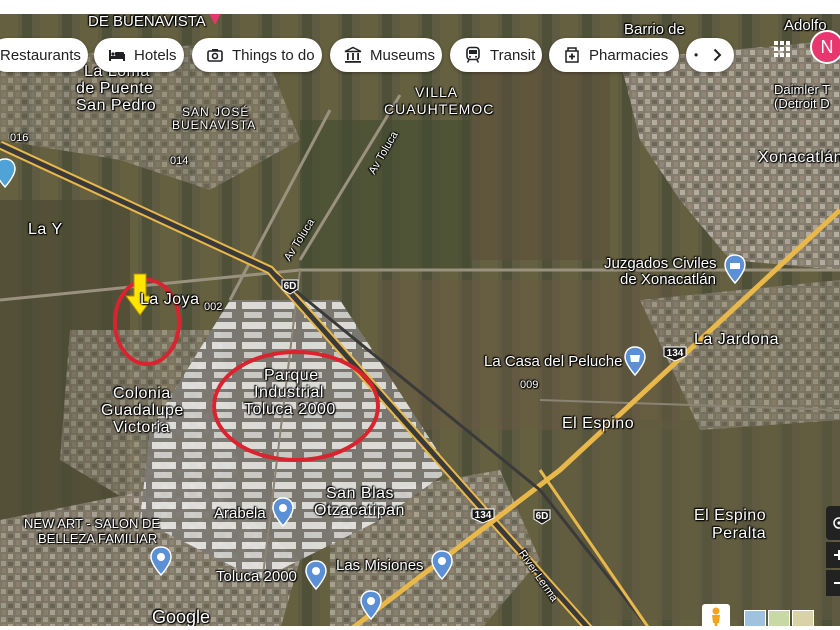 This screenshot has width=840, height=630. I want to click on zoom-out-button, so click(833, 583).